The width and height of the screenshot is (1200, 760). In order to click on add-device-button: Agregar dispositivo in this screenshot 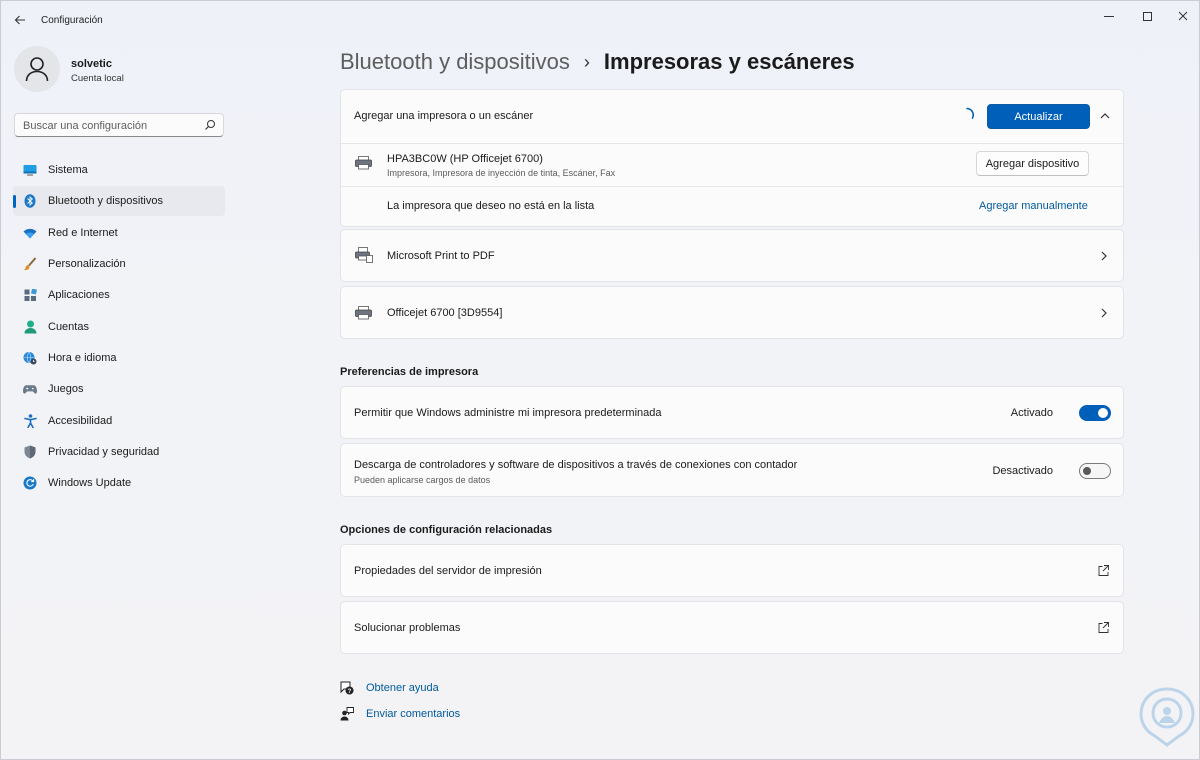, I will do `click(1032, 163)`.